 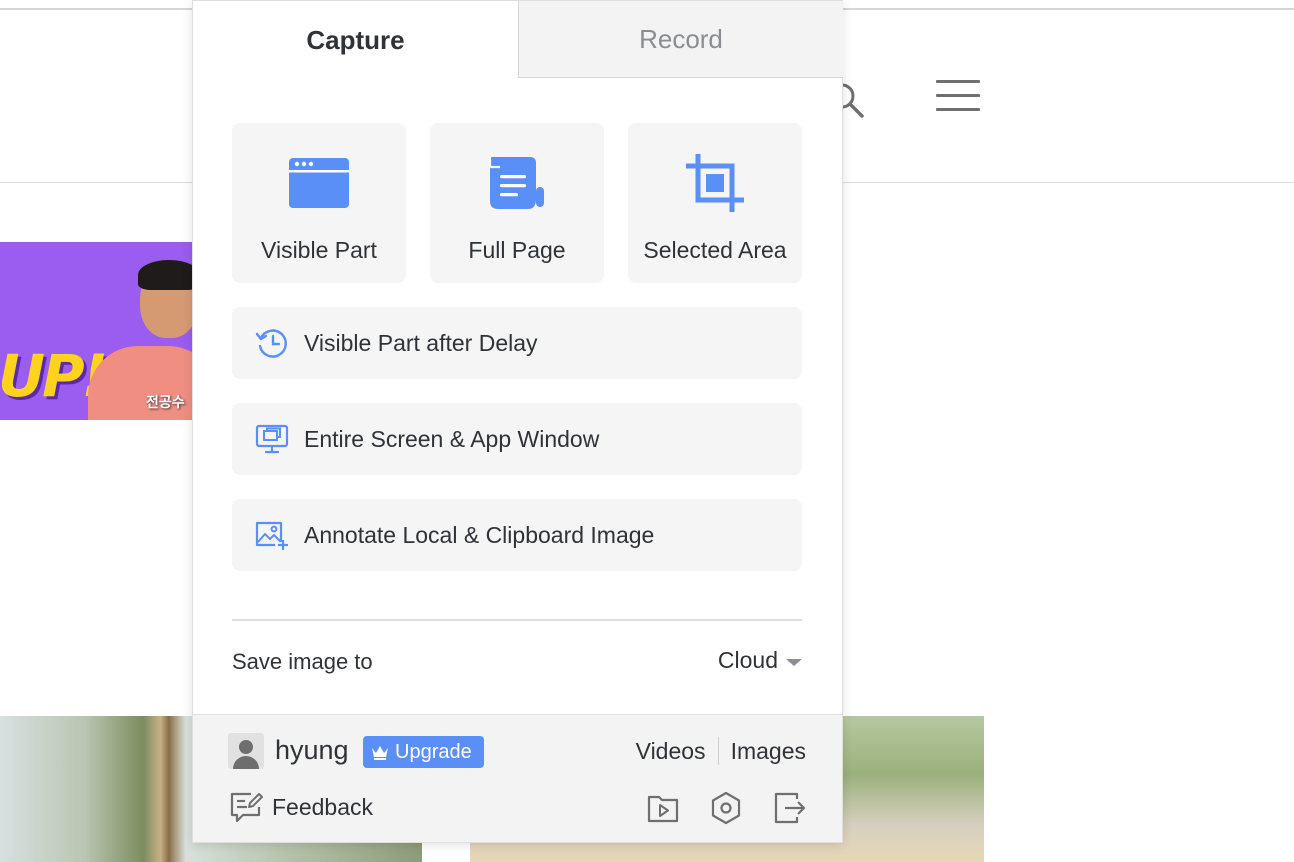 I want to click on save-destination-dropdown: Cloud, so click(x=760, y=660).